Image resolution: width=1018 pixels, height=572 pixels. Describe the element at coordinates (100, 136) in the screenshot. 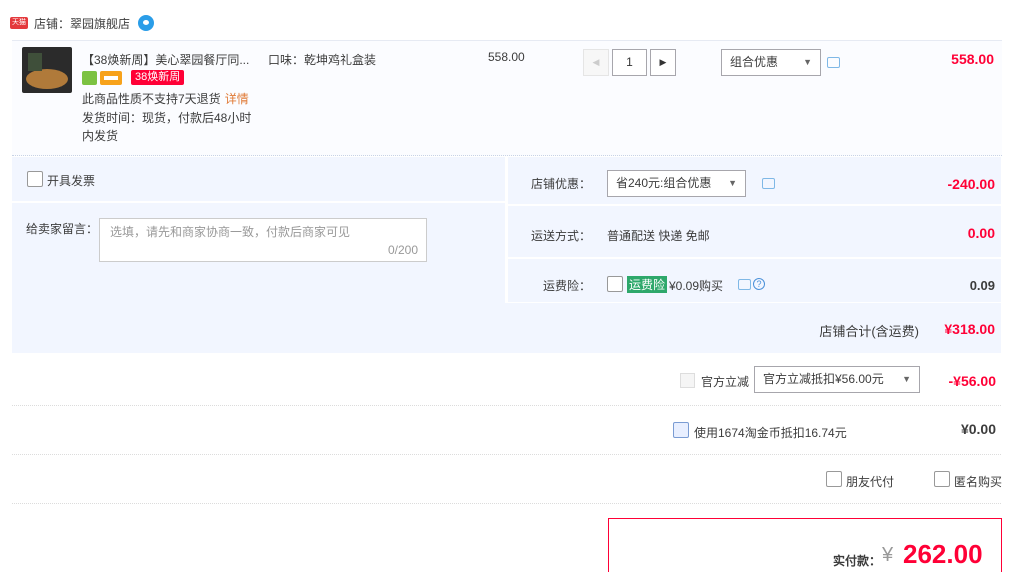

I see `ship-time-line2: 内发货` at that location.